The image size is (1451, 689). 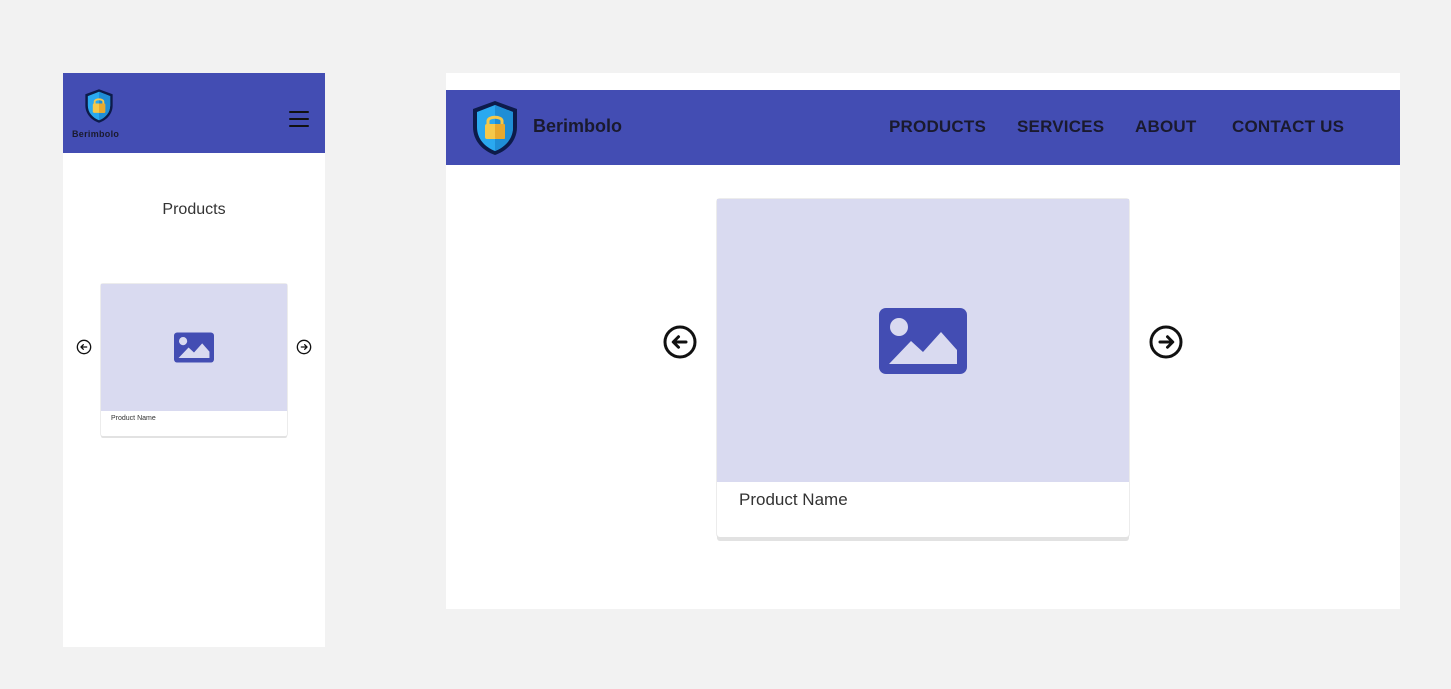 What do you see at coordinates (1060, 127) in the screenshot?
I see `nav-services: SERVICES` at bounding box center [1060, 127].